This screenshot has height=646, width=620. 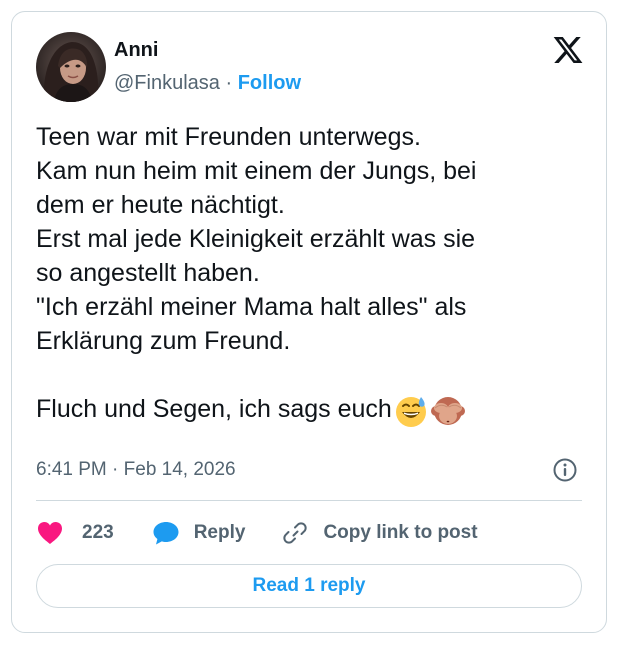 I want to click on speech-bubble-icon, so click(x=166, y=533).